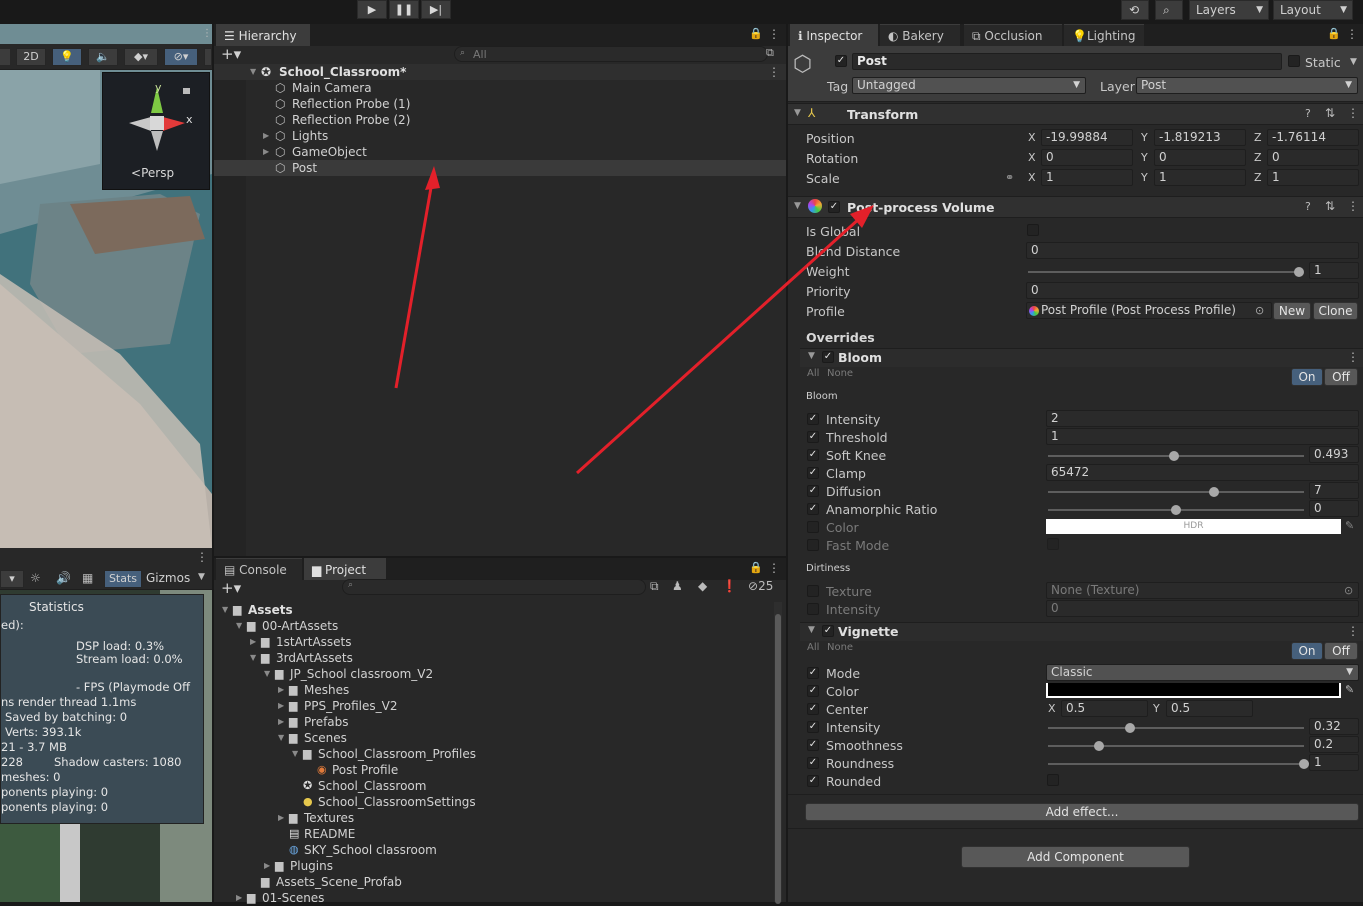 The image size is (1363, 906). I want to click on preset-icon: ⇅, so click(1330, 206).